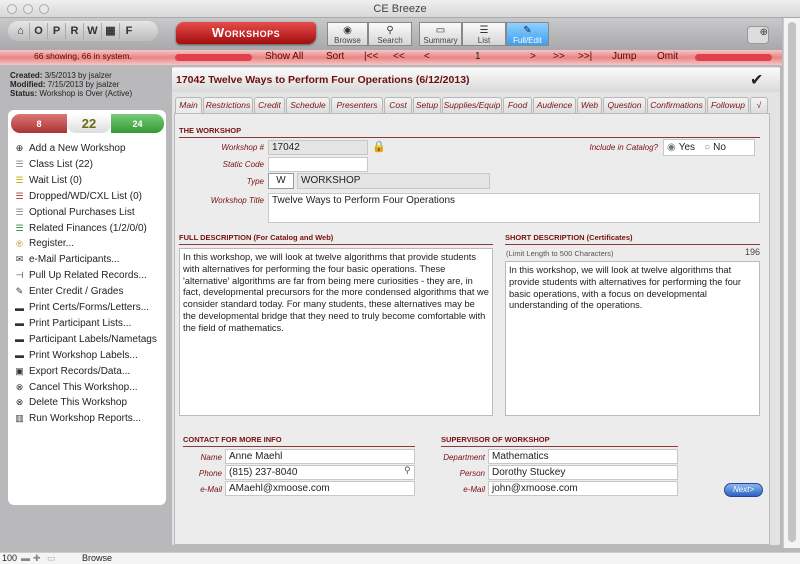 Image resolution: width=800 pixels, height=564 pixels. Describe the element at coordinates (585, 56) in the screenshot. I see `last-record-button: >>|` at that location.